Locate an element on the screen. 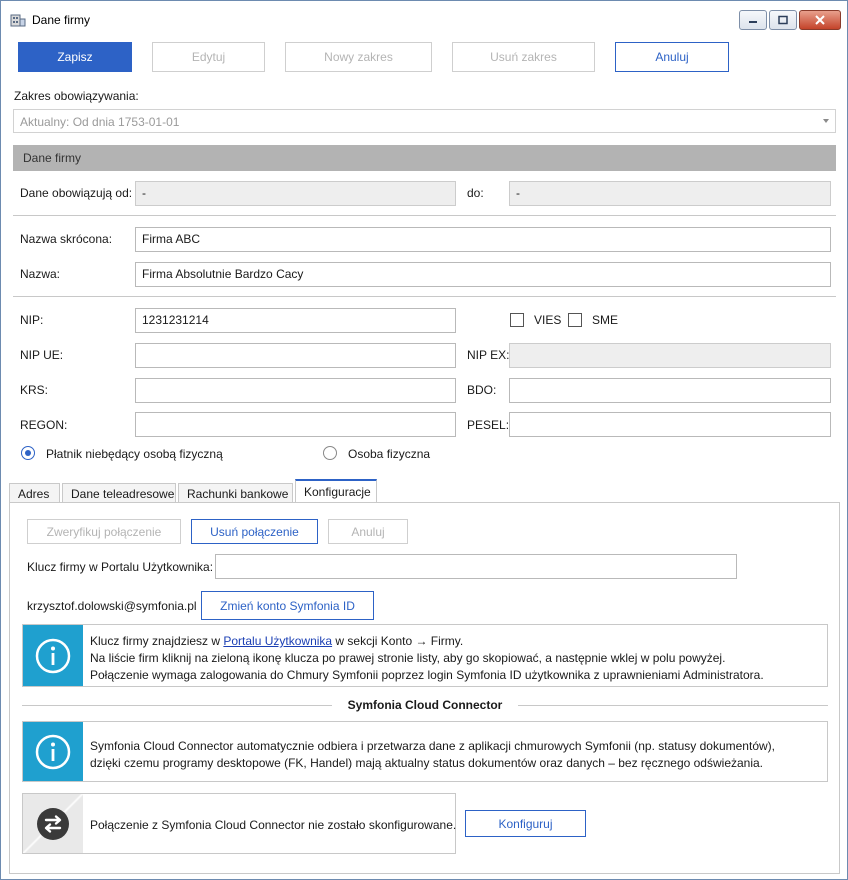  regon-label: REGON: is located at coordinates (44, 425).